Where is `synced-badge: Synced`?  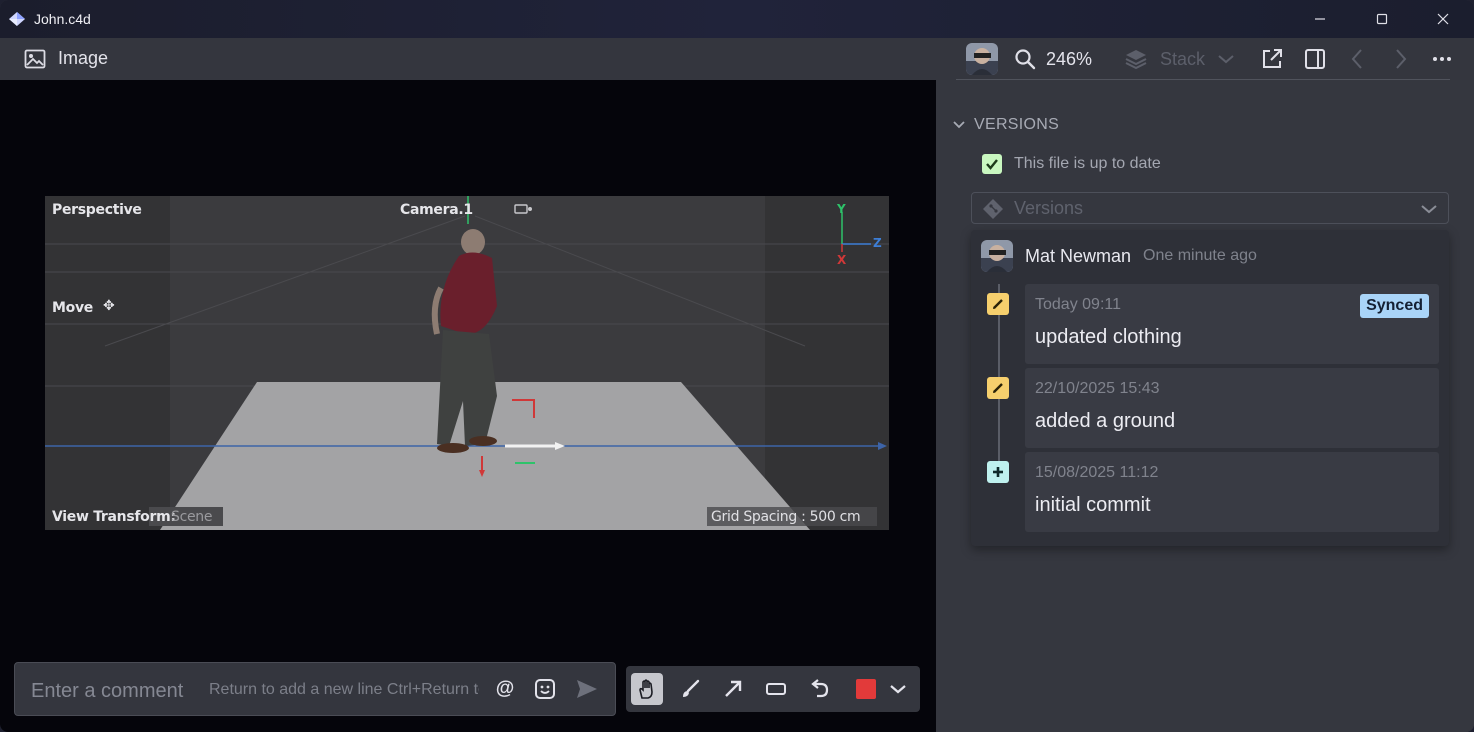 synced-badge: Synced is located at coordinates (1394, 306).